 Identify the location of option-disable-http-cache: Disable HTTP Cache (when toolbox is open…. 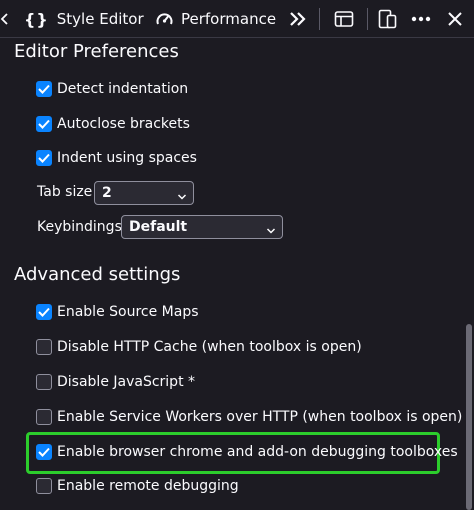
(199, 347).